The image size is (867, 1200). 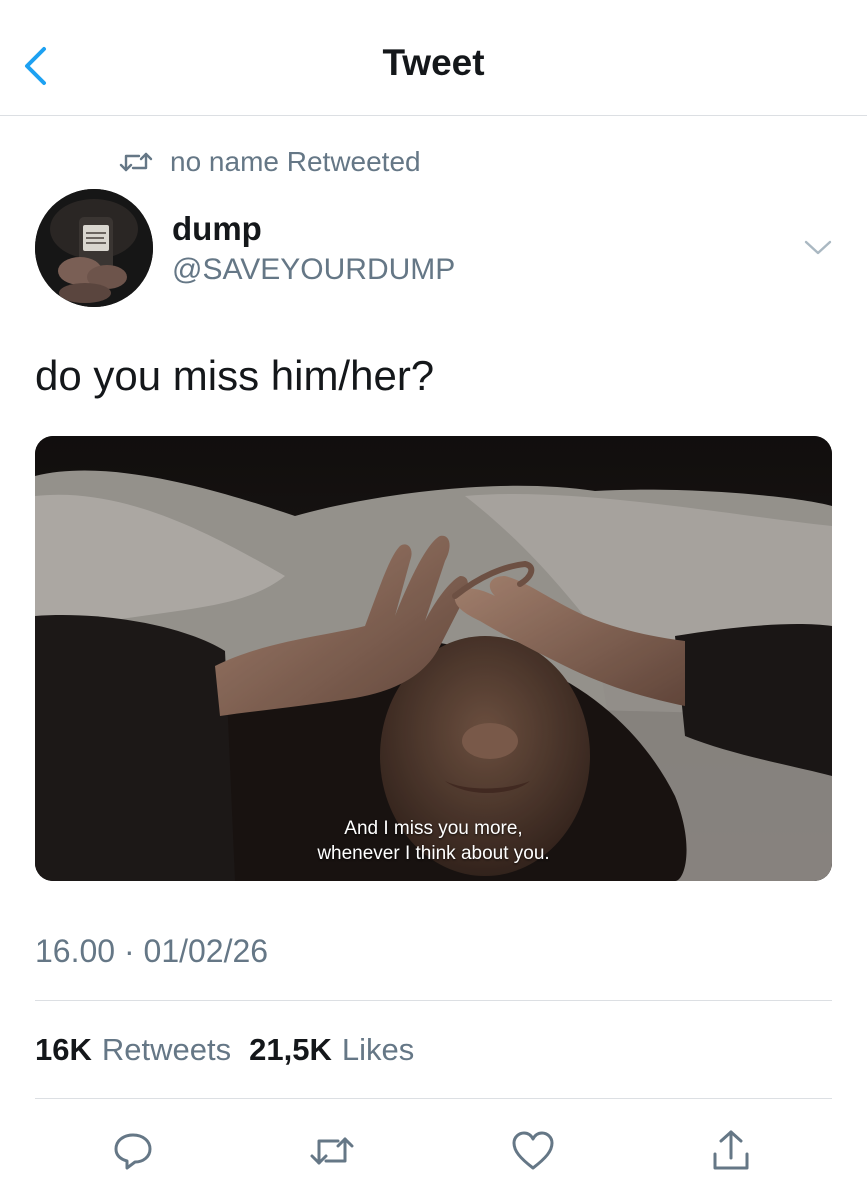 What do you see at coordinates (295, 161) in the screenshot?
I see `retweet-context-label: no name Retweeted` at bounding box center [295, 161].